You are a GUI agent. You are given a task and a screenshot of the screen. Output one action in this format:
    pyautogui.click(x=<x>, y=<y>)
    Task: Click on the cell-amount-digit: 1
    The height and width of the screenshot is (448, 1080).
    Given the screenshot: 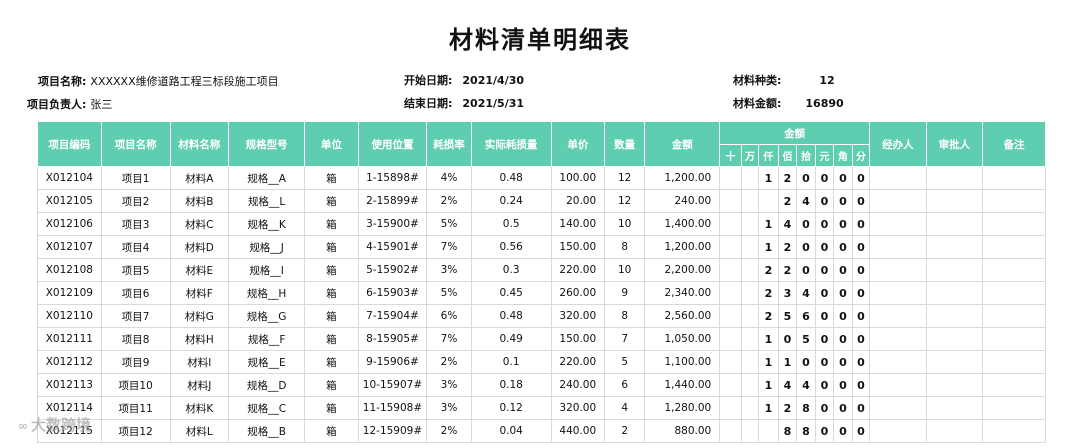 What is the action you would take?
    pyautogui.click(x=768, y=224)
    